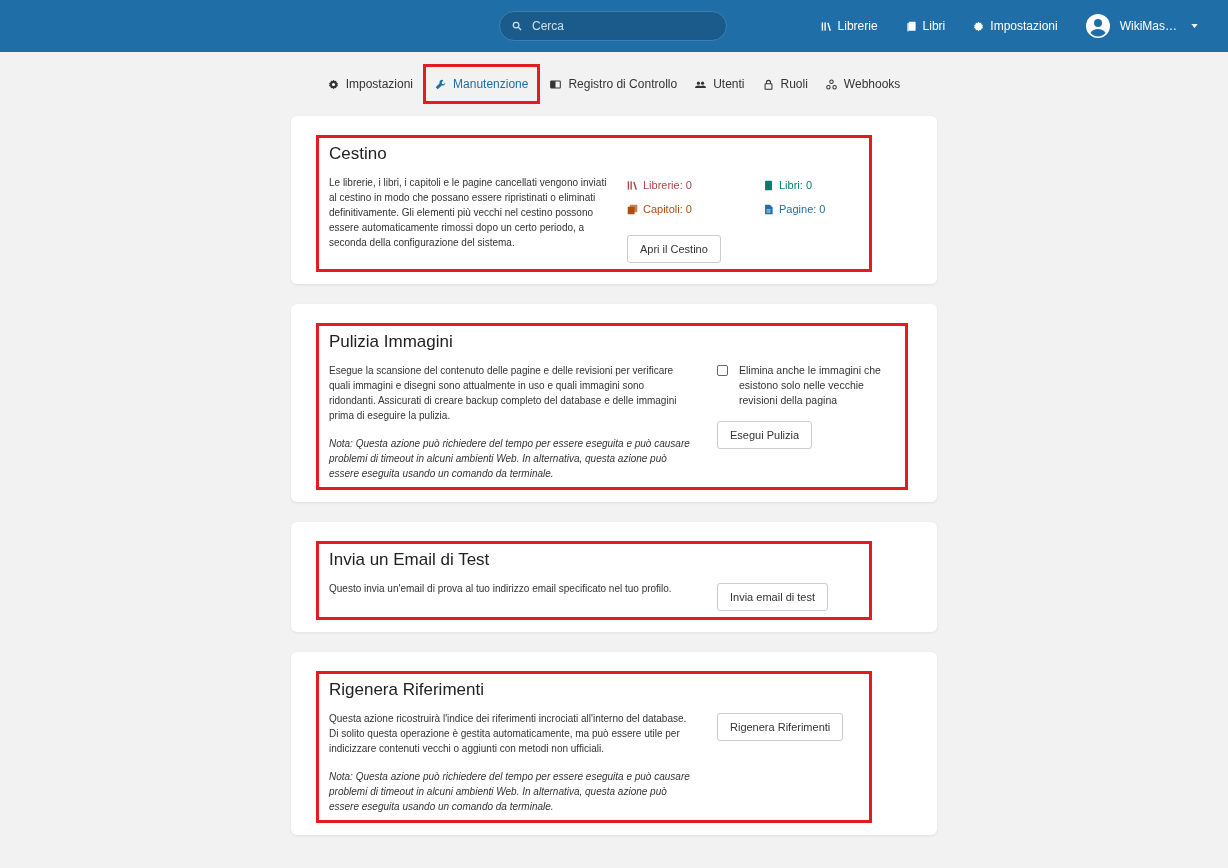  Describe the element at coordinates (780, 727) in the screenshot. I see `action-button: Rigenera Riferimenti` at that location.